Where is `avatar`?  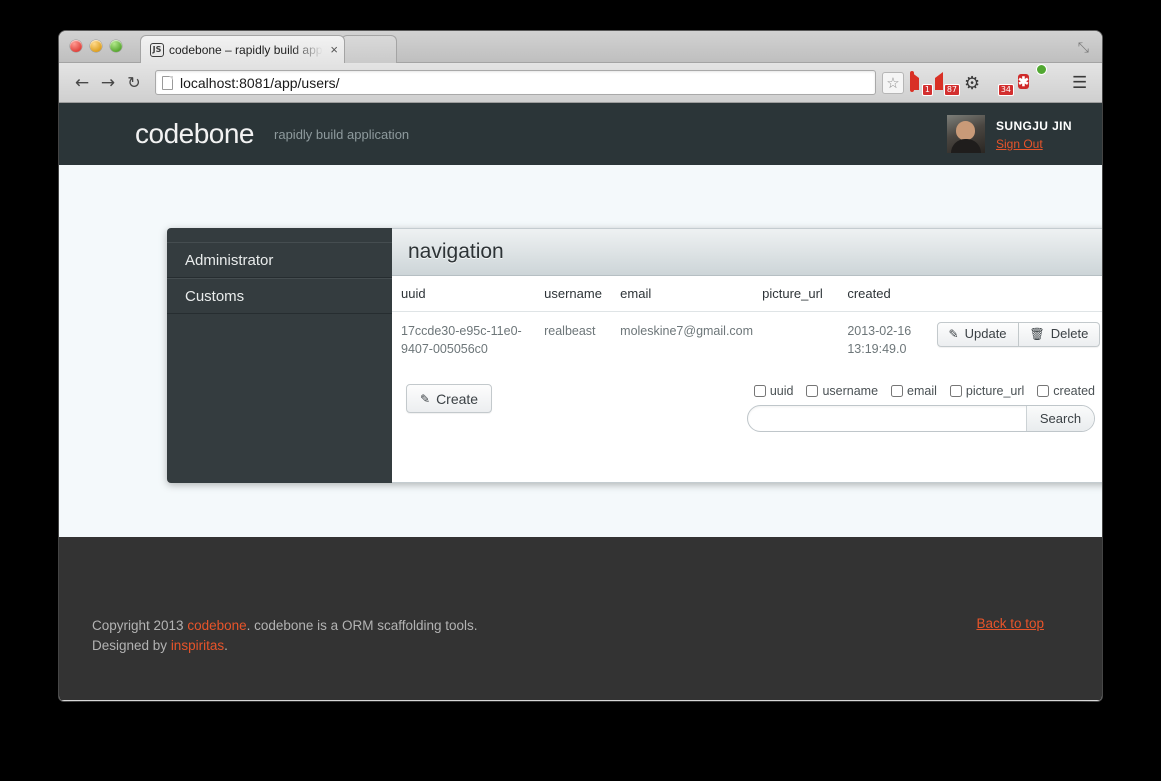 avatar is located at coordinates (965, 134).